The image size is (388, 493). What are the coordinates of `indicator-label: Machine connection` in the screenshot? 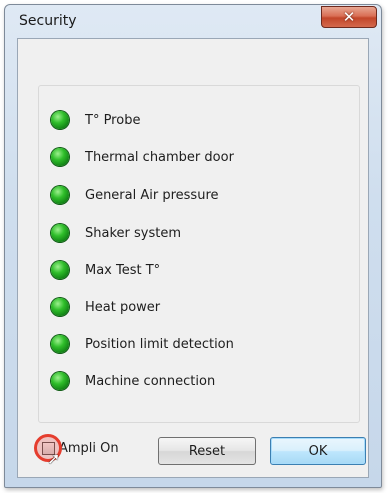 It's located at (150, 381).